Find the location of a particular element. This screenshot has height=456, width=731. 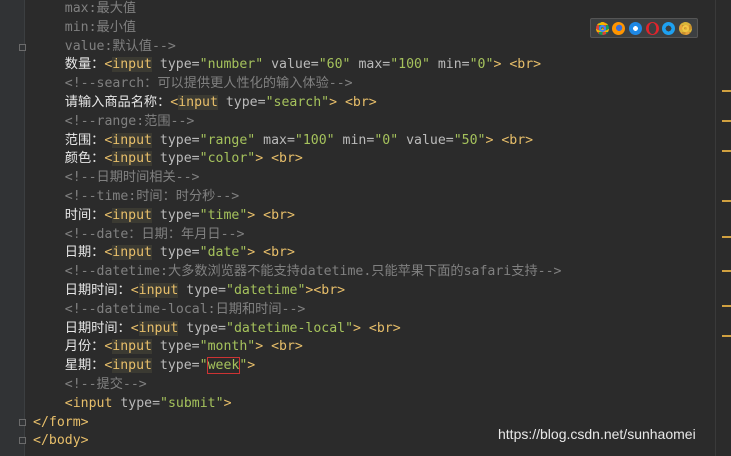

opera-icon is located at coordinates (652, 28).